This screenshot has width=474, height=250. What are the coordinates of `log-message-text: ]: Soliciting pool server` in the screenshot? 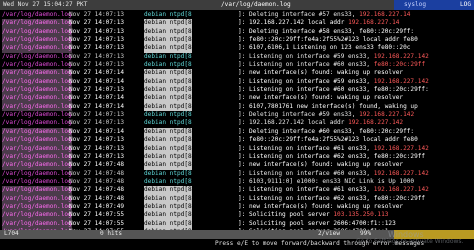 It's located at (286, 215).